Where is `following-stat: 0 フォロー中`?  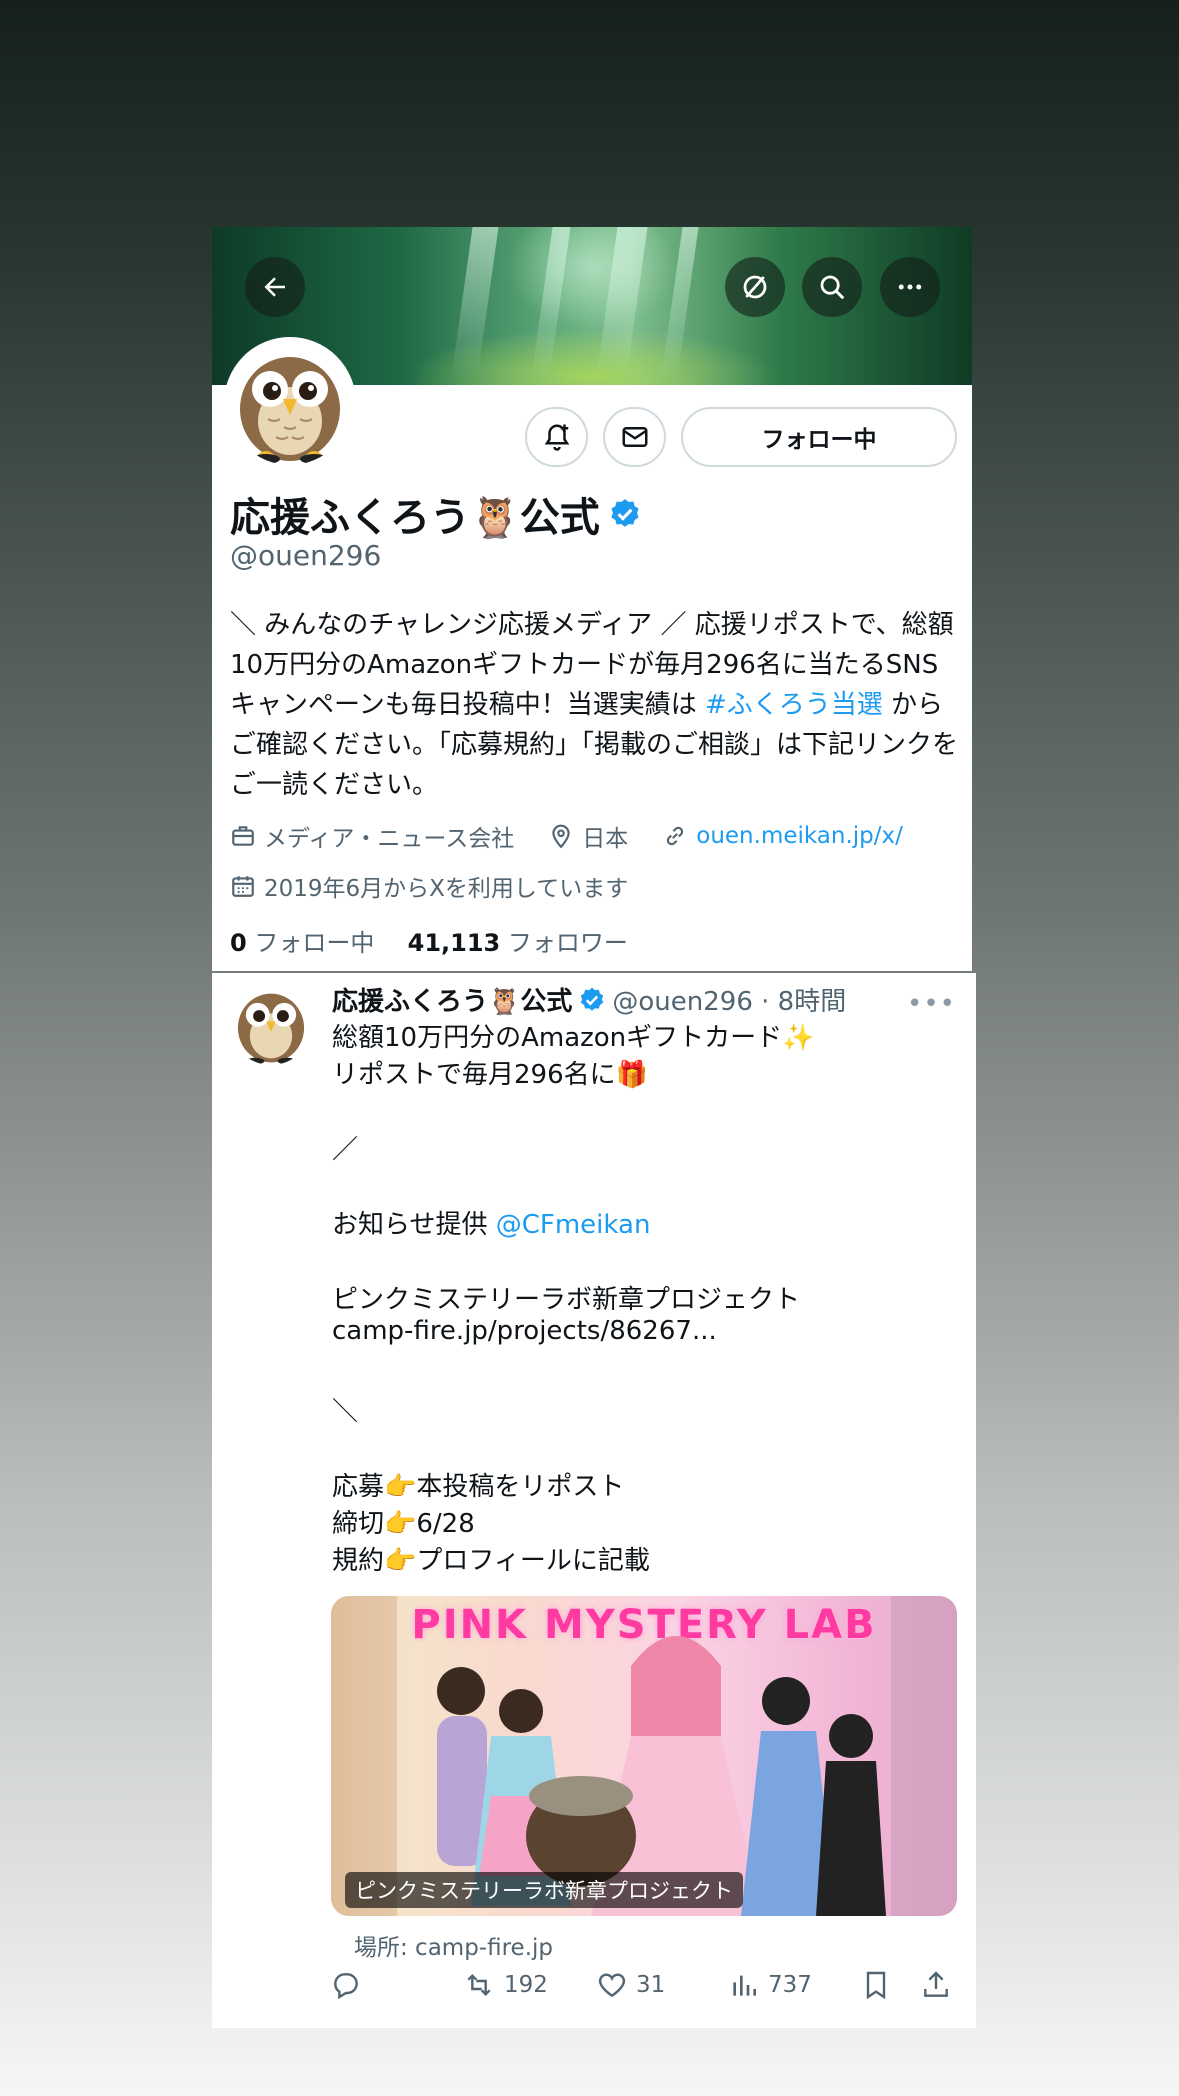 following-stat: 0 フォロー中 is located at coordinates (302, 943).